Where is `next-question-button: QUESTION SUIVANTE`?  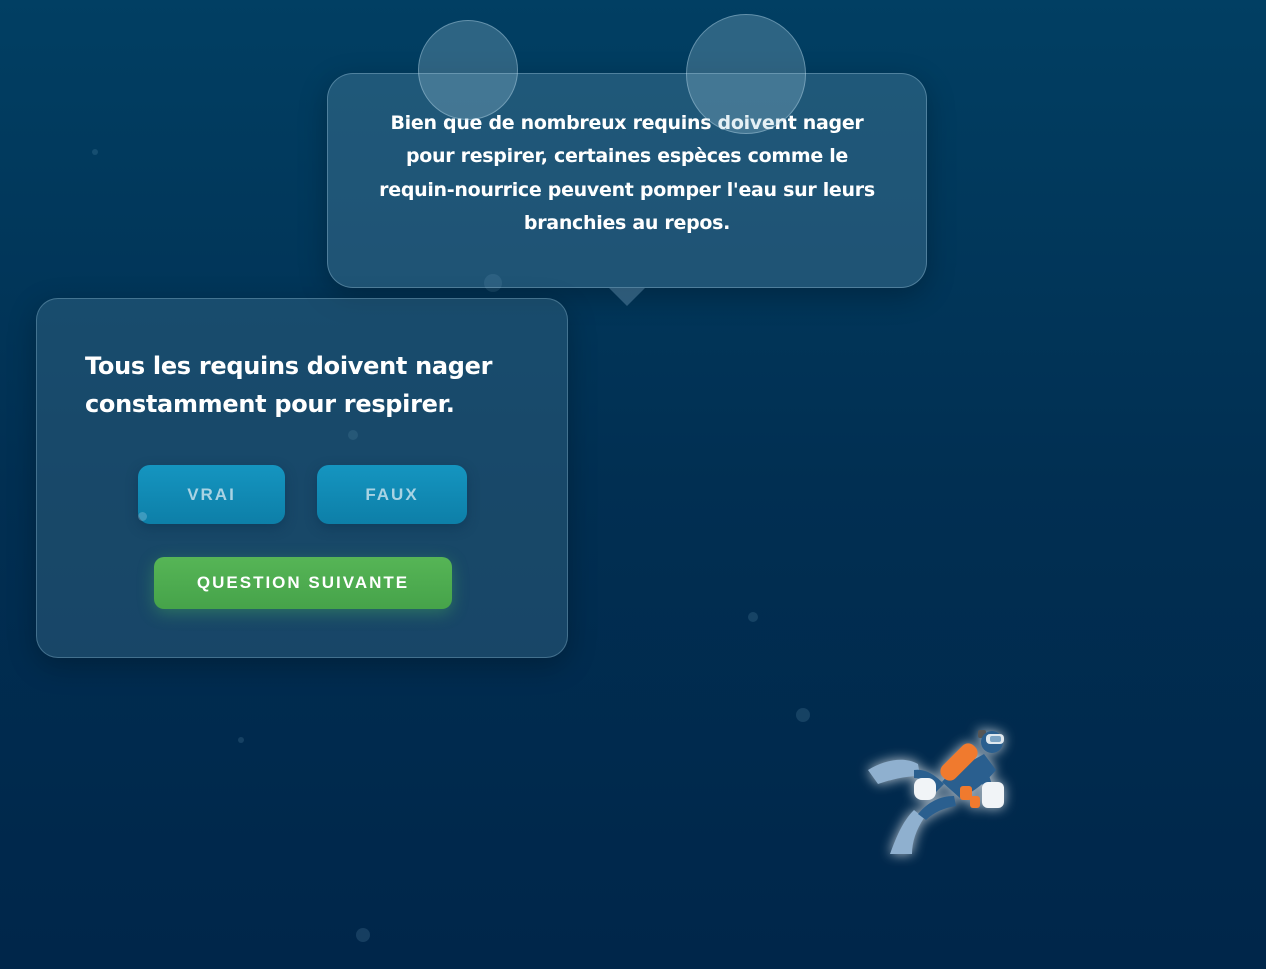
next-question-button: QUESTION SUIVANTE is located at coordinates (303, 583).